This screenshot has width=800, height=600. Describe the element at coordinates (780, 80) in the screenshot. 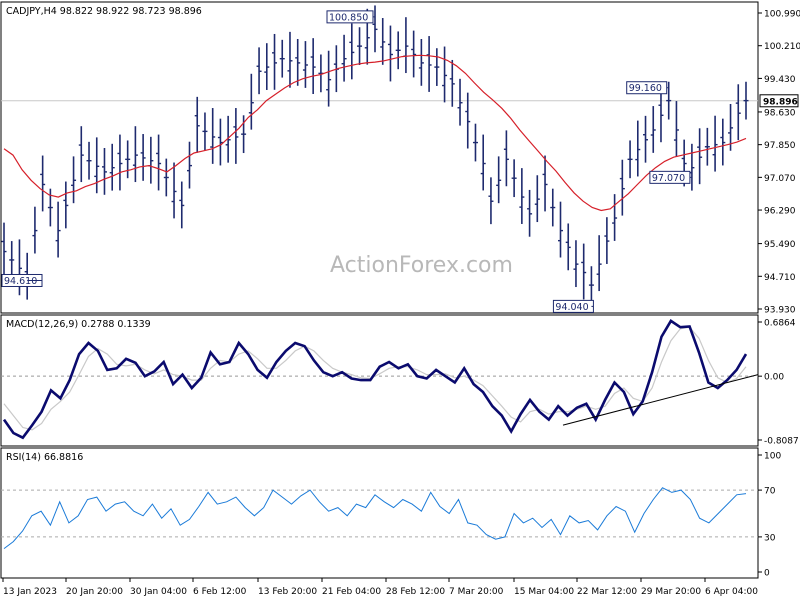

I see `price-tick-label: 99.430` at that location.